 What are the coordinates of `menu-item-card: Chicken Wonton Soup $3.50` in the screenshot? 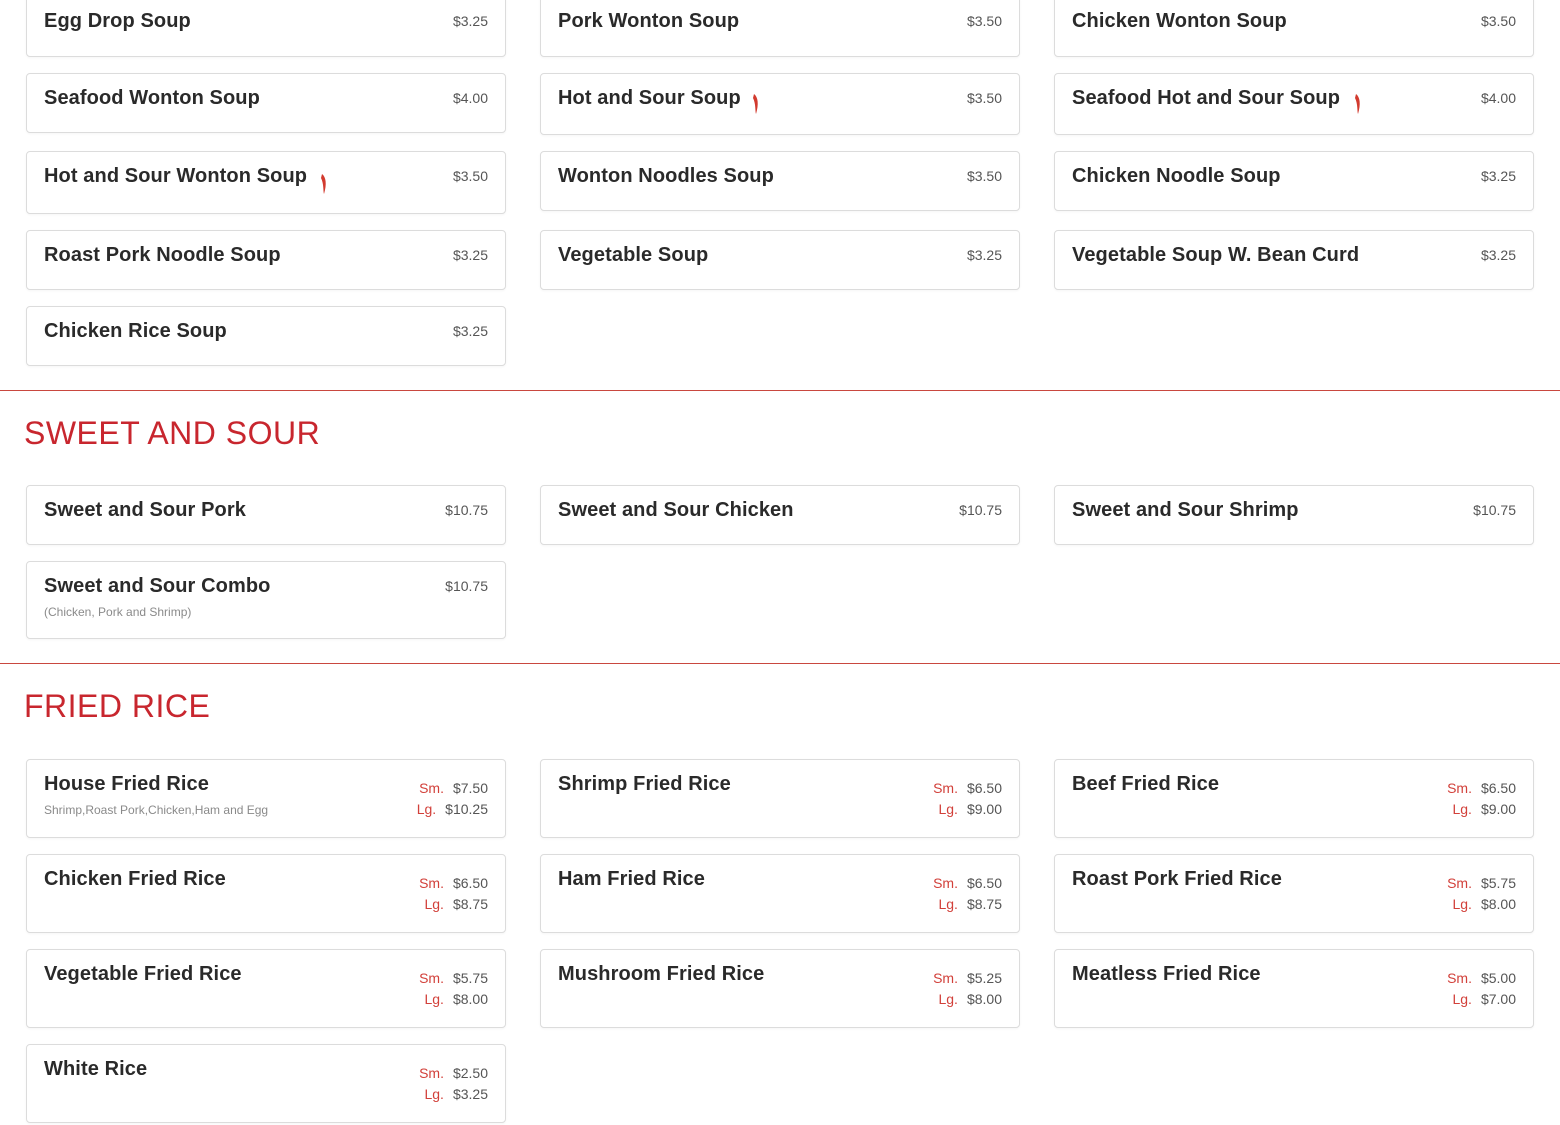 It's located at (1294, 28).